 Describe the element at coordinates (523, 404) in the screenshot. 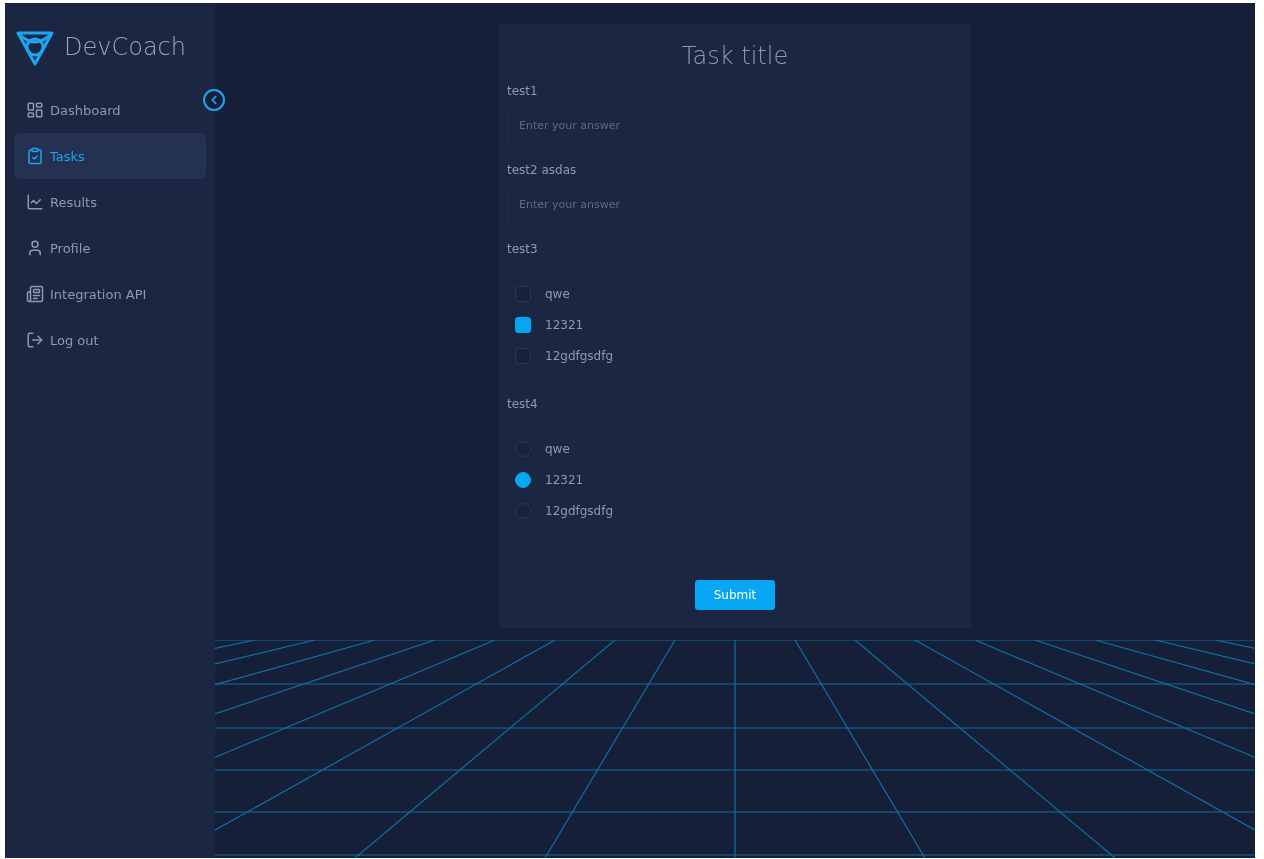

I see `question-label: test4` at that location.